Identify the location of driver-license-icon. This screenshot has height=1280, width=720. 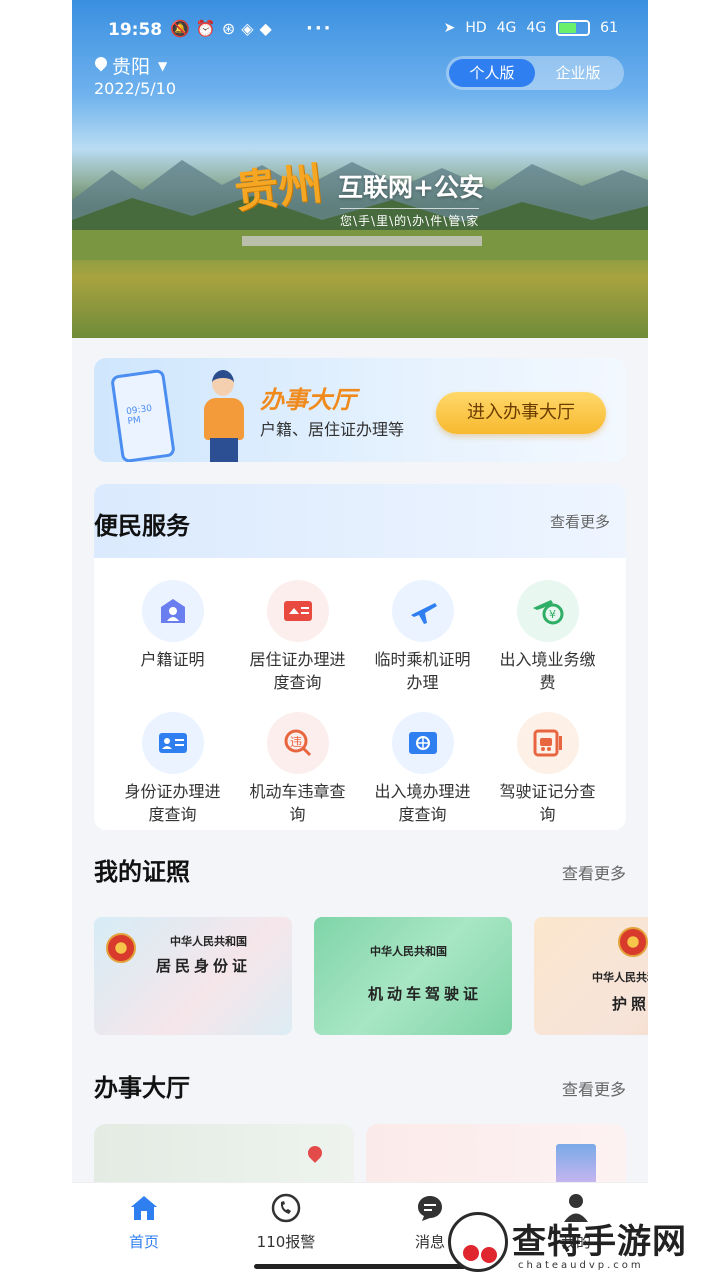
(547, 743).